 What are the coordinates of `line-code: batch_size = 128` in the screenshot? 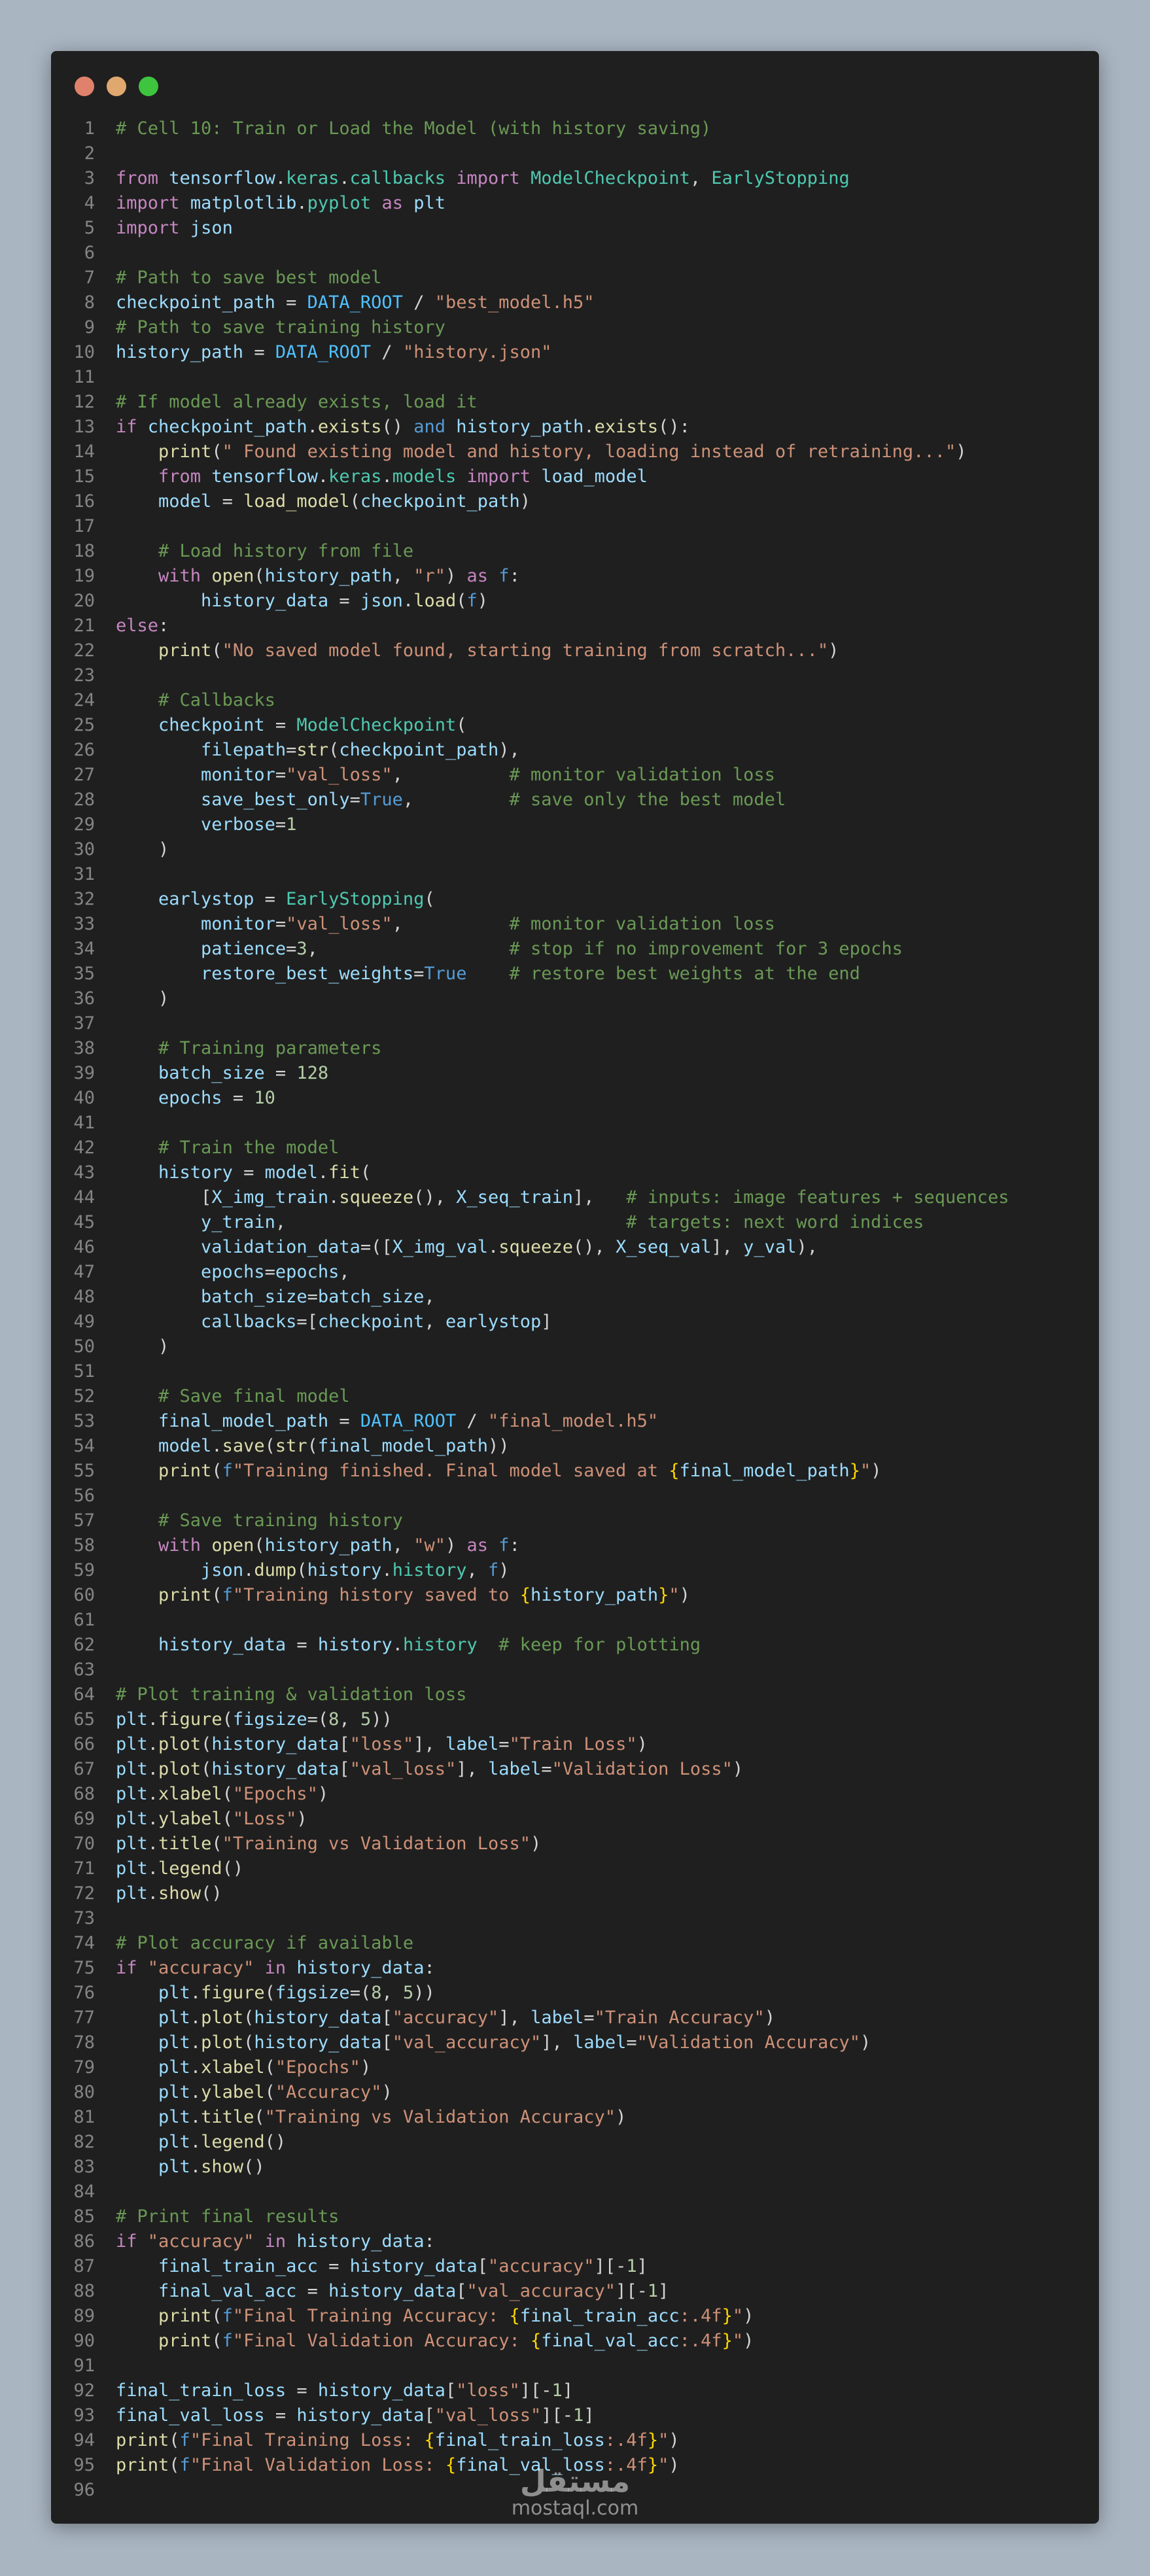 It's located at (243, 1073).